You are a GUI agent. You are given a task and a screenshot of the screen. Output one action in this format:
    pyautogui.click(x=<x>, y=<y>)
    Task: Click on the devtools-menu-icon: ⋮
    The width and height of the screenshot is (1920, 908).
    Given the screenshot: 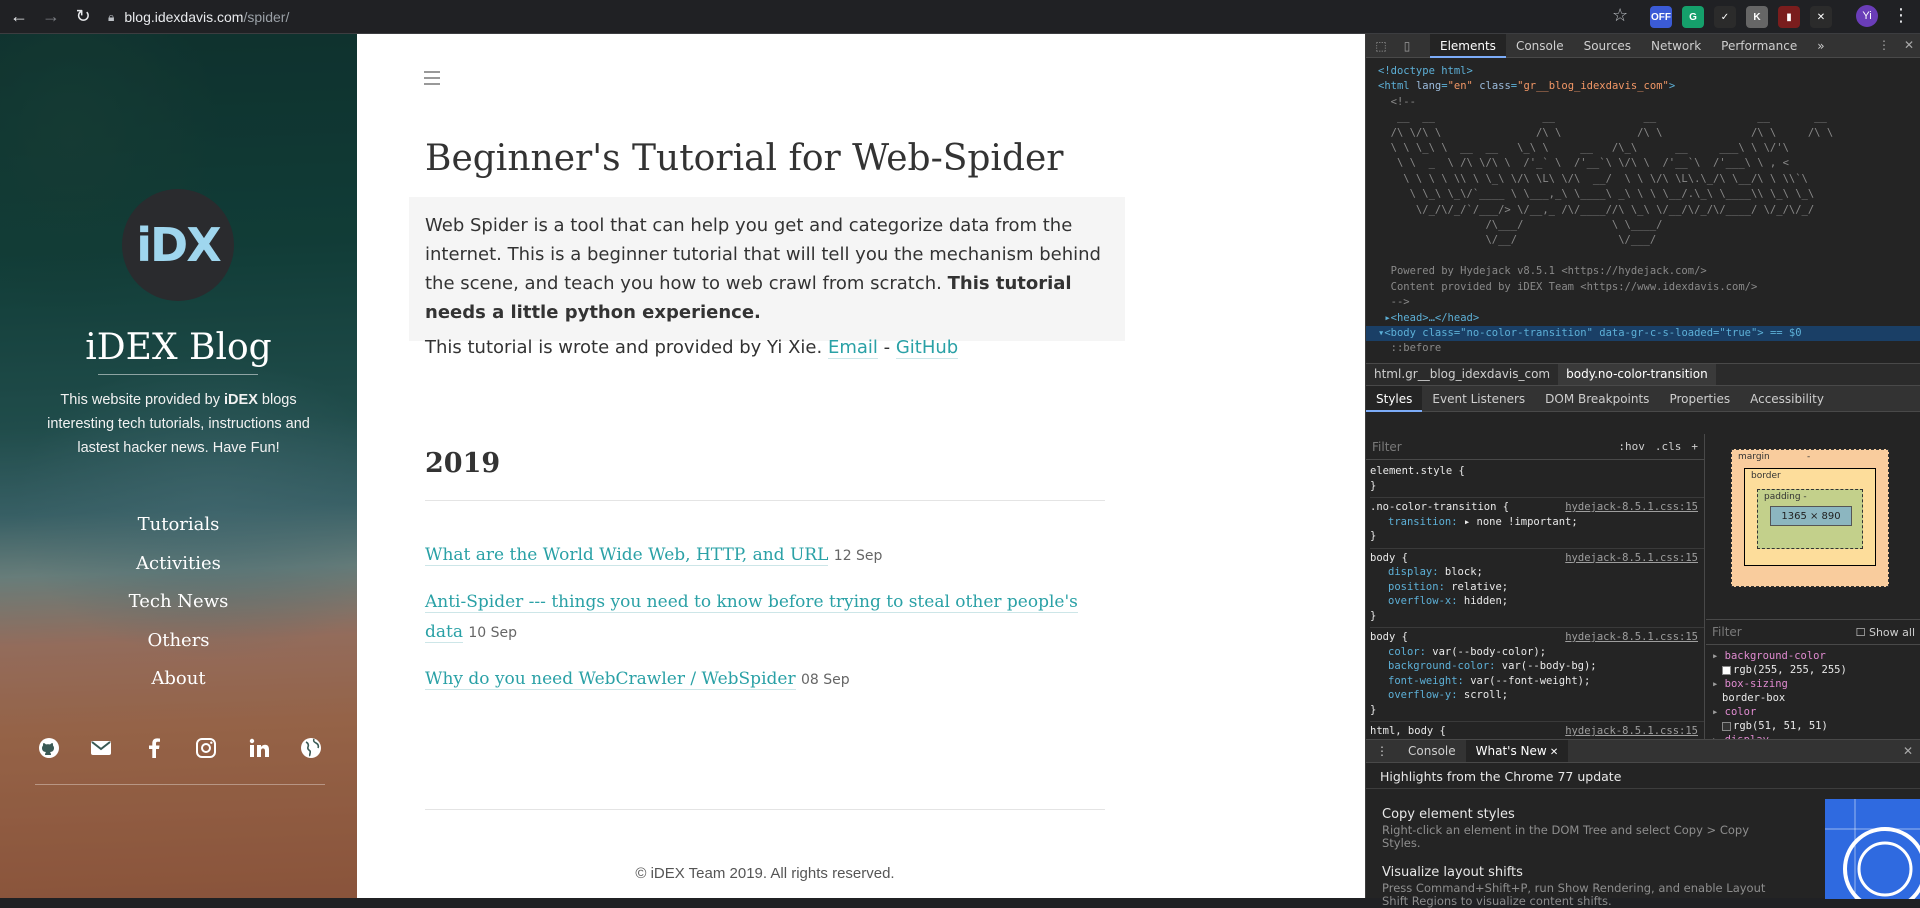 What is the action you would take?
    pyautogui.click(x=1884, y=45)
    